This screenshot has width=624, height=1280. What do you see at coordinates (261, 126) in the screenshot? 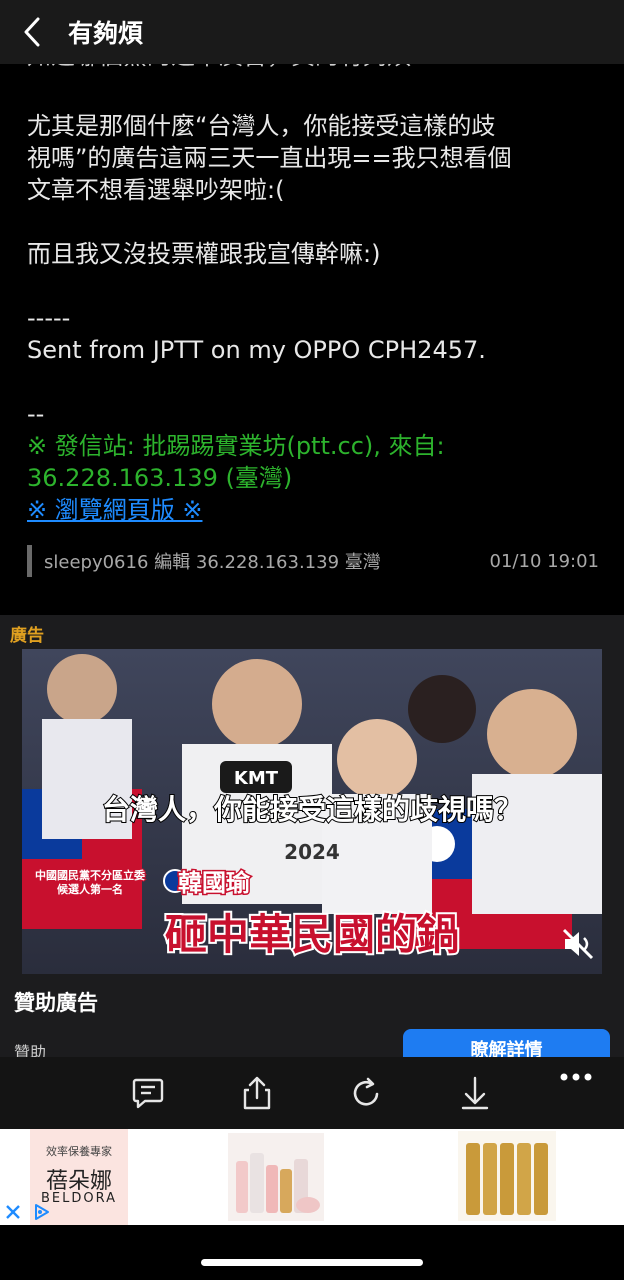
I see `article-text-line: 尤其是那個什麼“台灣人，你能接受這樣的歧` at bounding box center [261, 126].